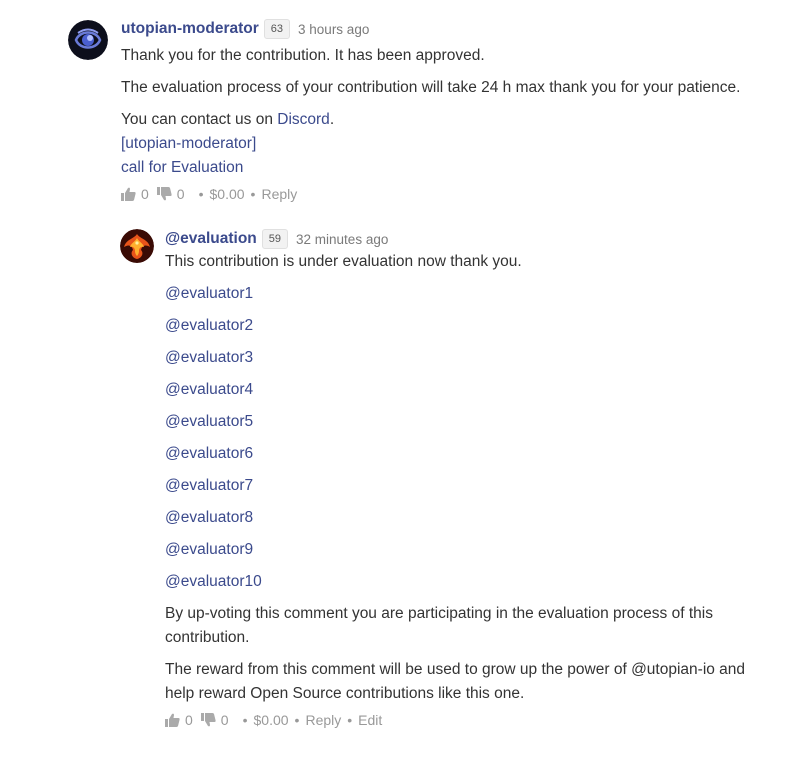 Image resolution: width=801 pixels, height=759 pixels. I want to click on phoenix-avatar-icon, so click(137, 246).